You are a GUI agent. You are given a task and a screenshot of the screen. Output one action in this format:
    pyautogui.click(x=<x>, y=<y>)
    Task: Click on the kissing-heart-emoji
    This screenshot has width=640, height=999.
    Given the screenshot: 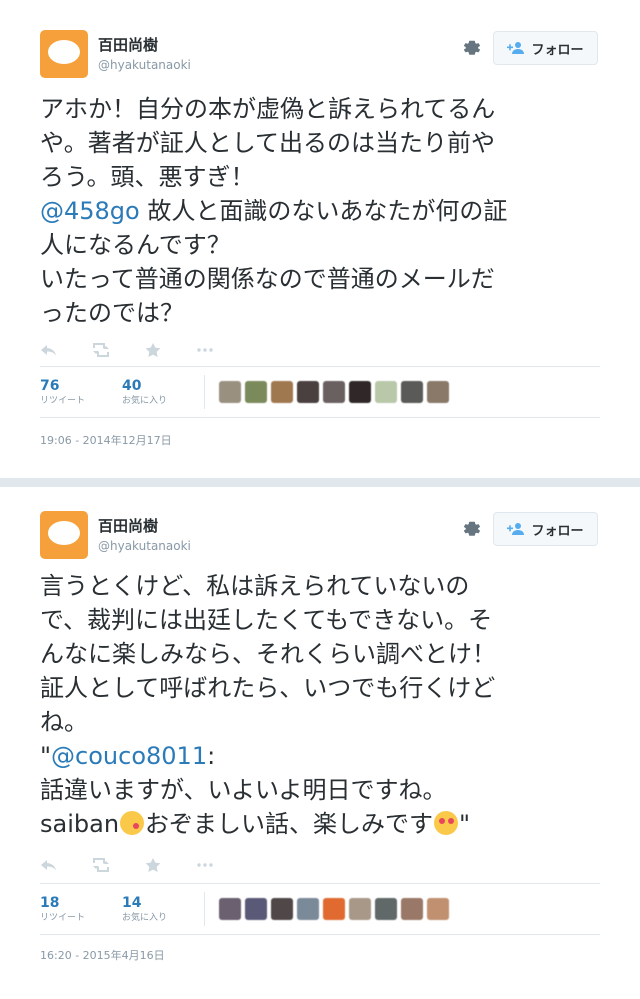 What is the action you would take?
    pyautogui.click(x=132, y=823)
    